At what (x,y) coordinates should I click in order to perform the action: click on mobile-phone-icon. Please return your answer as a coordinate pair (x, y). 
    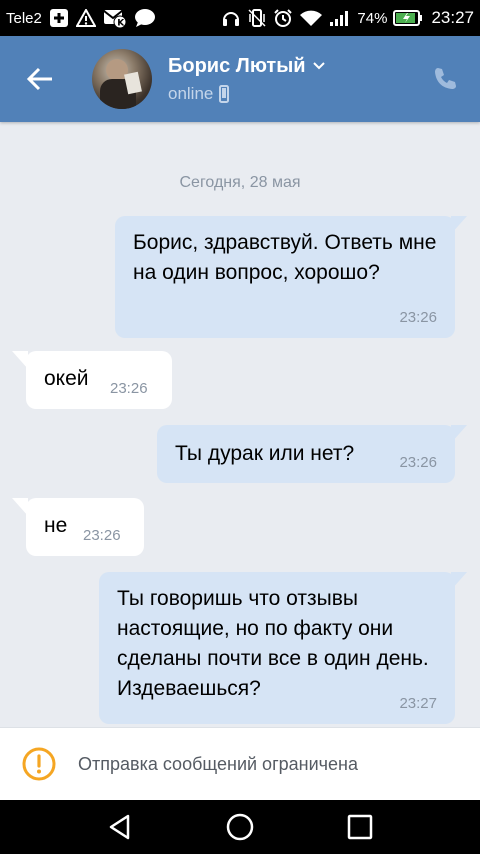
    Looking at the image, I should click on (224, 93).